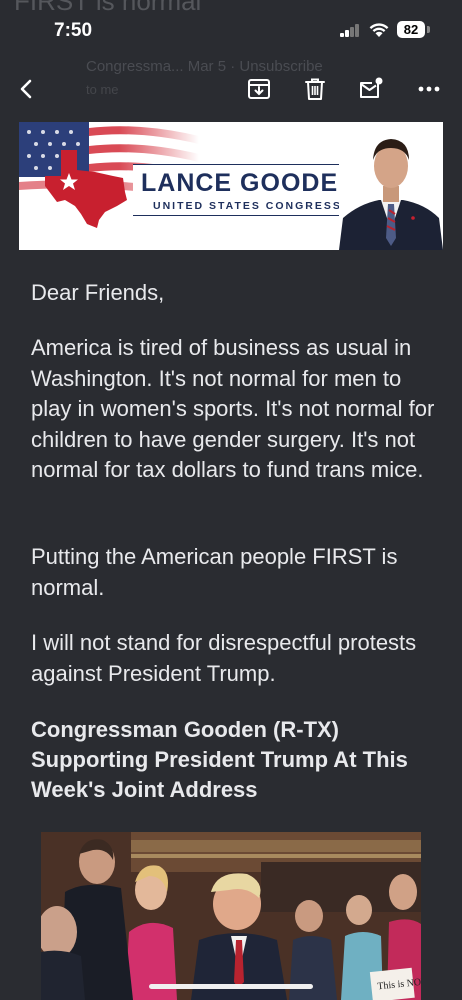  I want to click on cellular-signal-icon, so click(351, 30).